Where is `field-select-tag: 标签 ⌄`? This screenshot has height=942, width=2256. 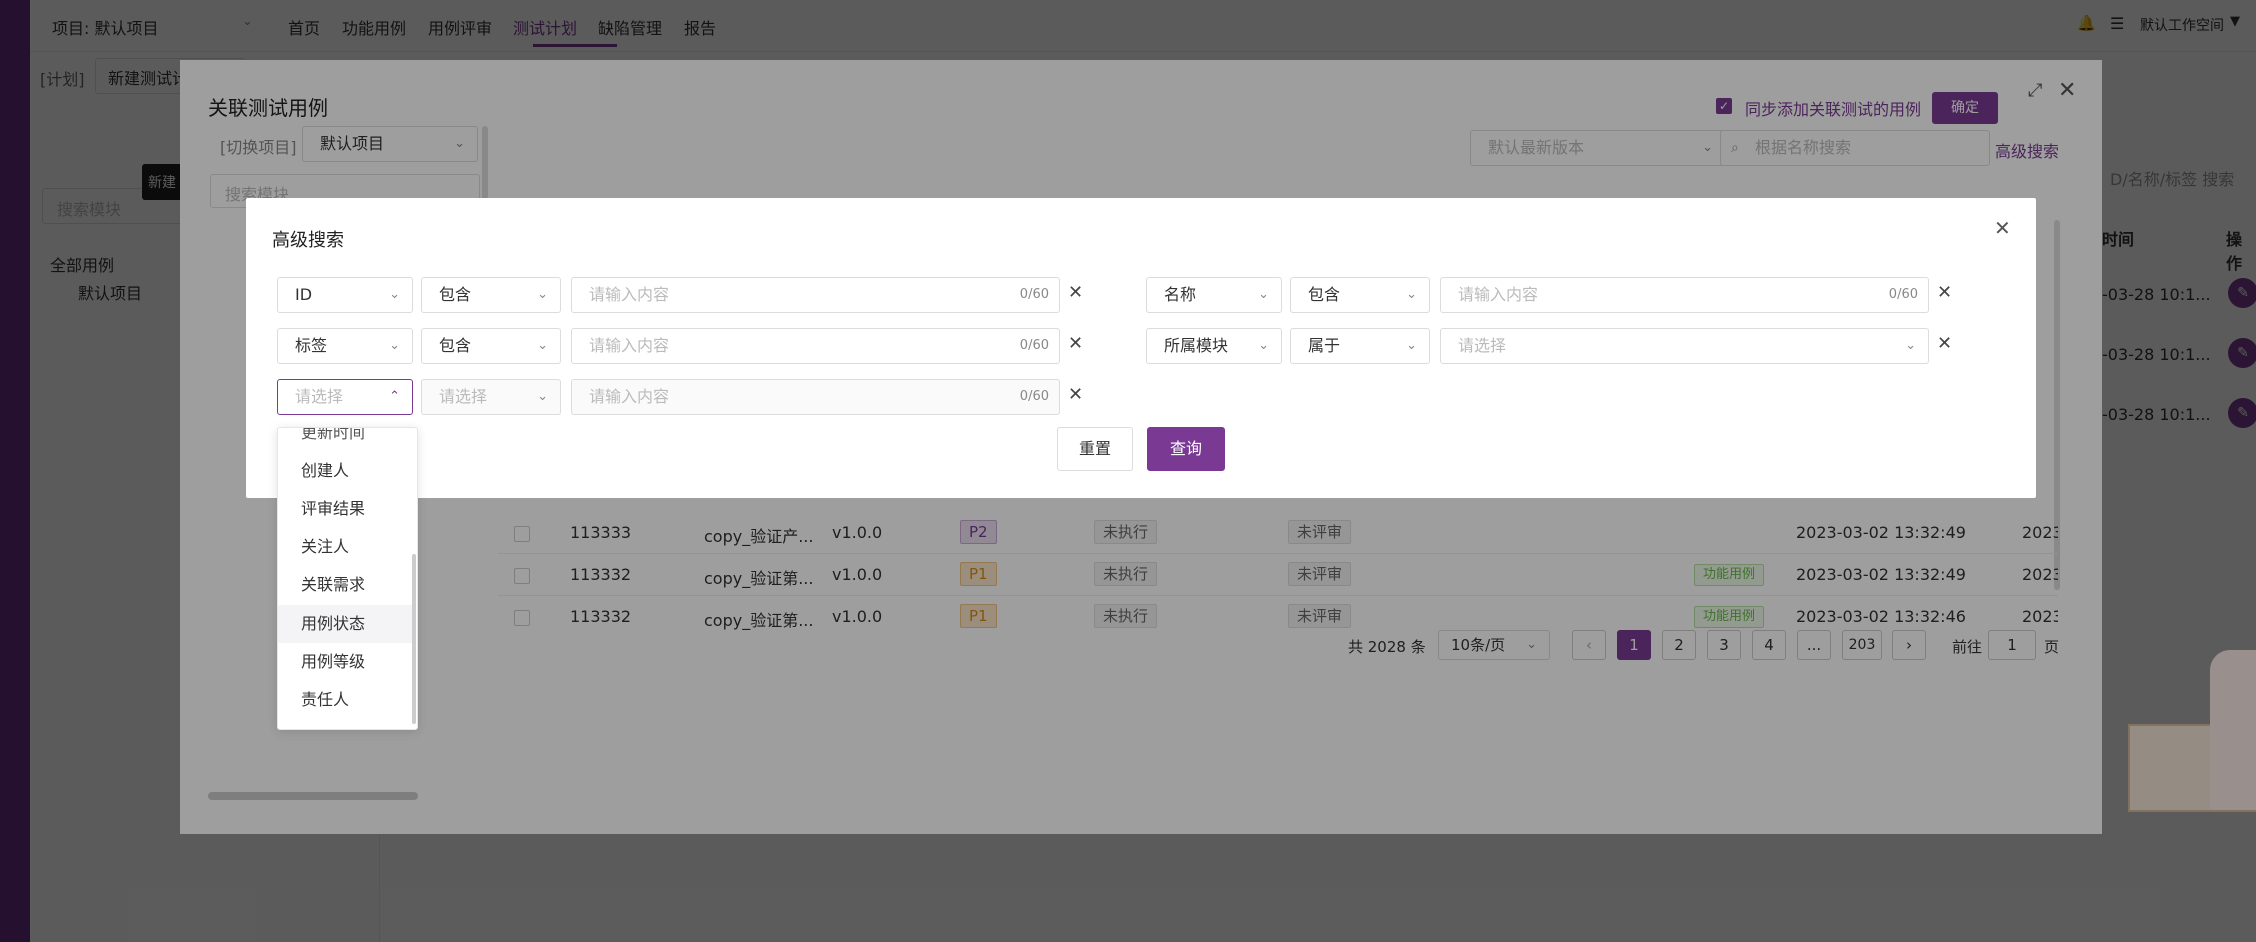 field-select-tag: 标签 ⌄ is located at coordinates (345, 346).